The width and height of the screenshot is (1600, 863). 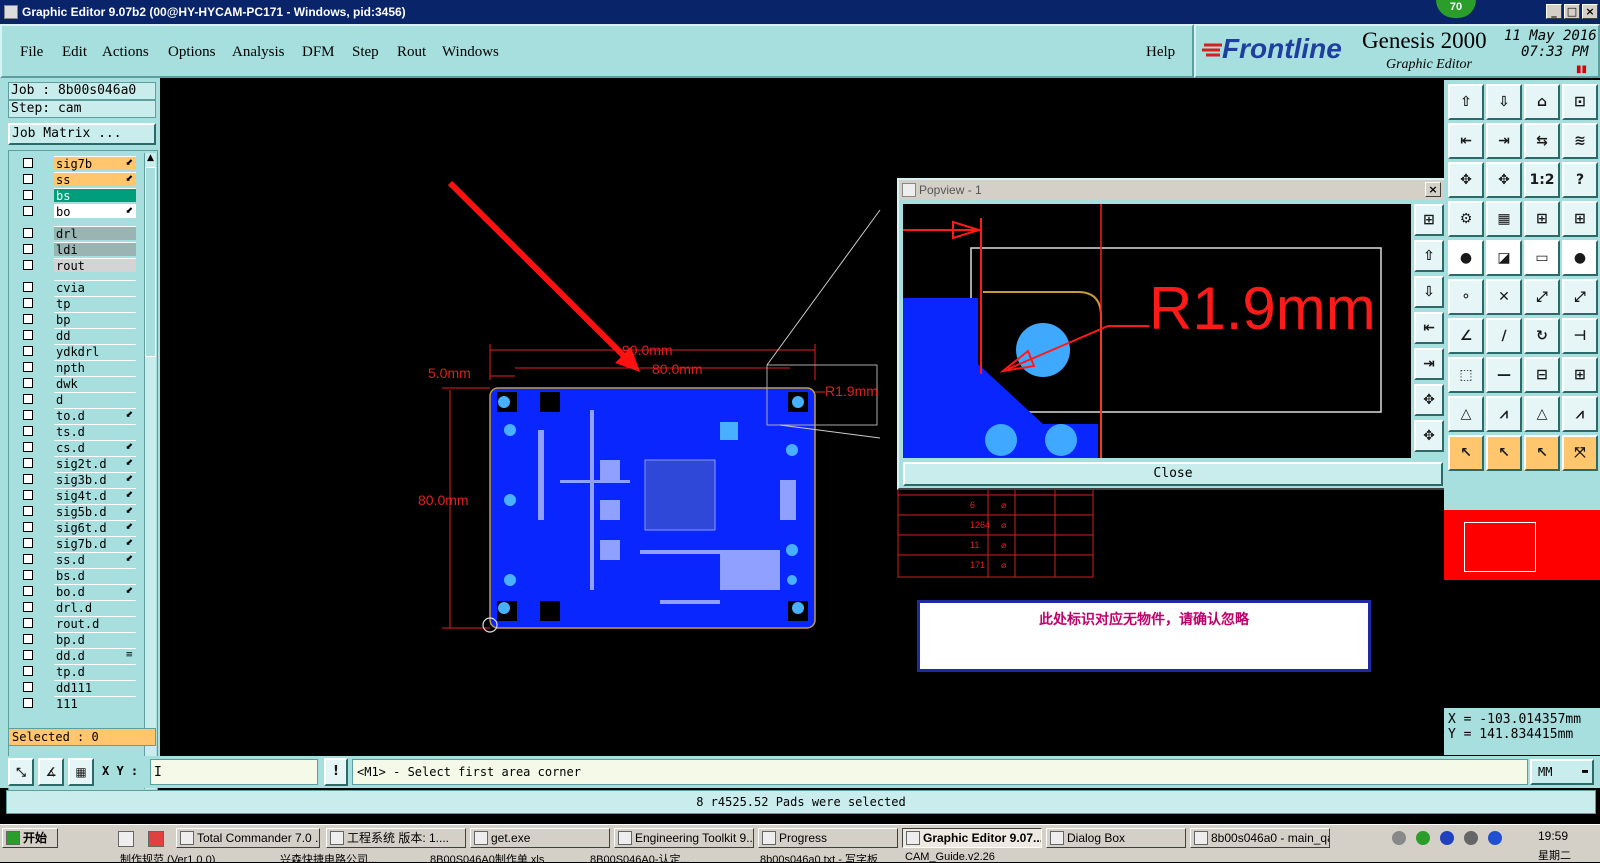 What do you see at coordinates (95, 415) in the screenshot?
I see `layer-name: to.d` at bounding box center [95, 415].